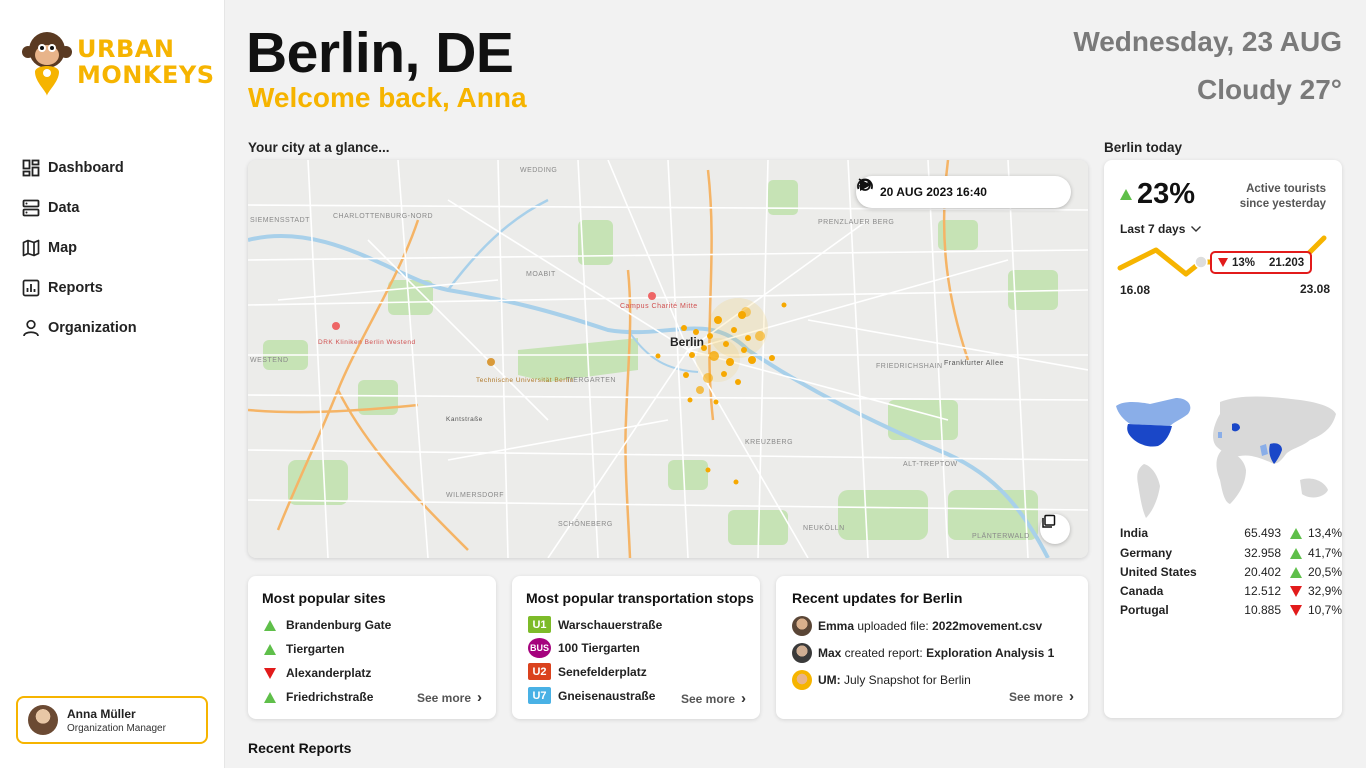  What do you see at coordinates (1261, 262) in the screenshot?
I see `sparkline-tooltip: 13% 21.203` at bounding box center [1261, 262].